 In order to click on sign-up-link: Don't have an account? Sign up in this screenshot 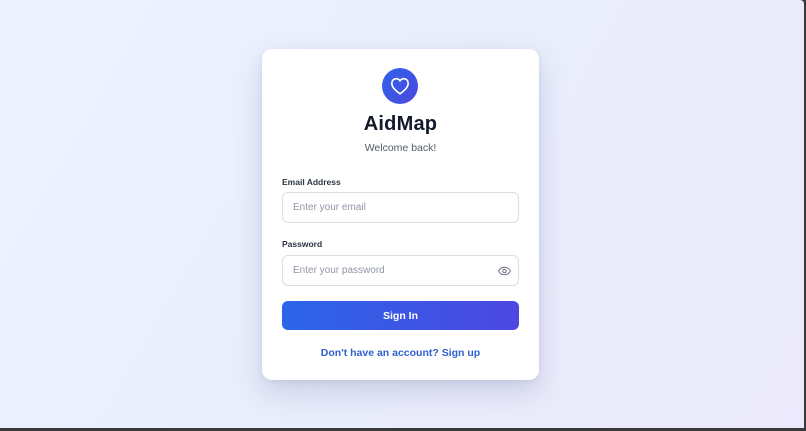, I will do `click(400, 353)`.